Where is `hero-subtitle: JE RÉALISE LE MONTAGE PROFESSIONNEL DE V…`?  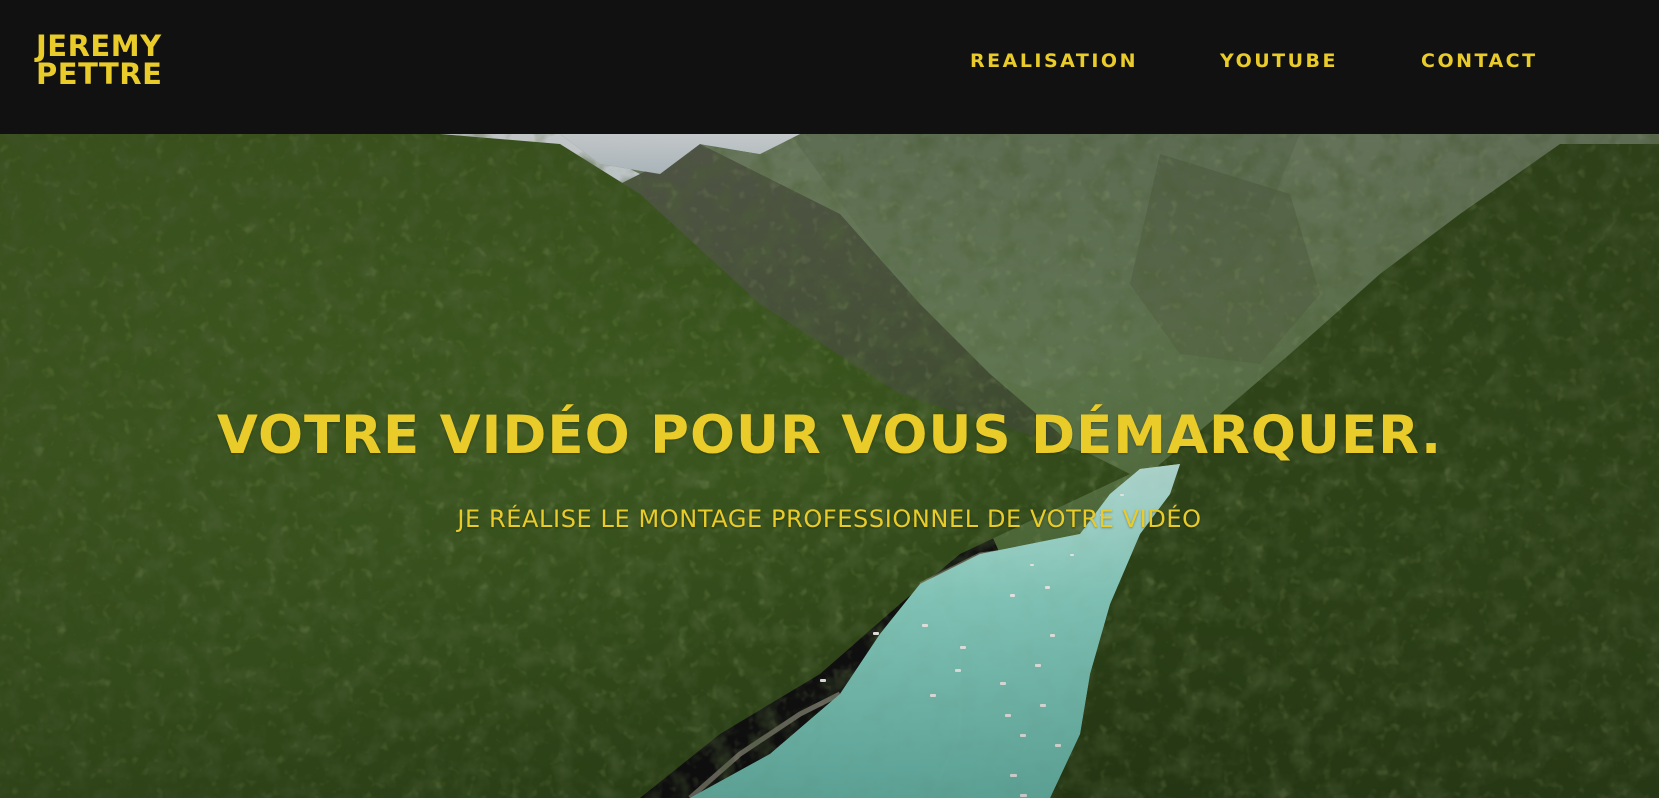
hero-subtitle: JE RÉALISE LE MONTAGE PROFESSIONNEL DE V… is located at coordinates (829, 519).